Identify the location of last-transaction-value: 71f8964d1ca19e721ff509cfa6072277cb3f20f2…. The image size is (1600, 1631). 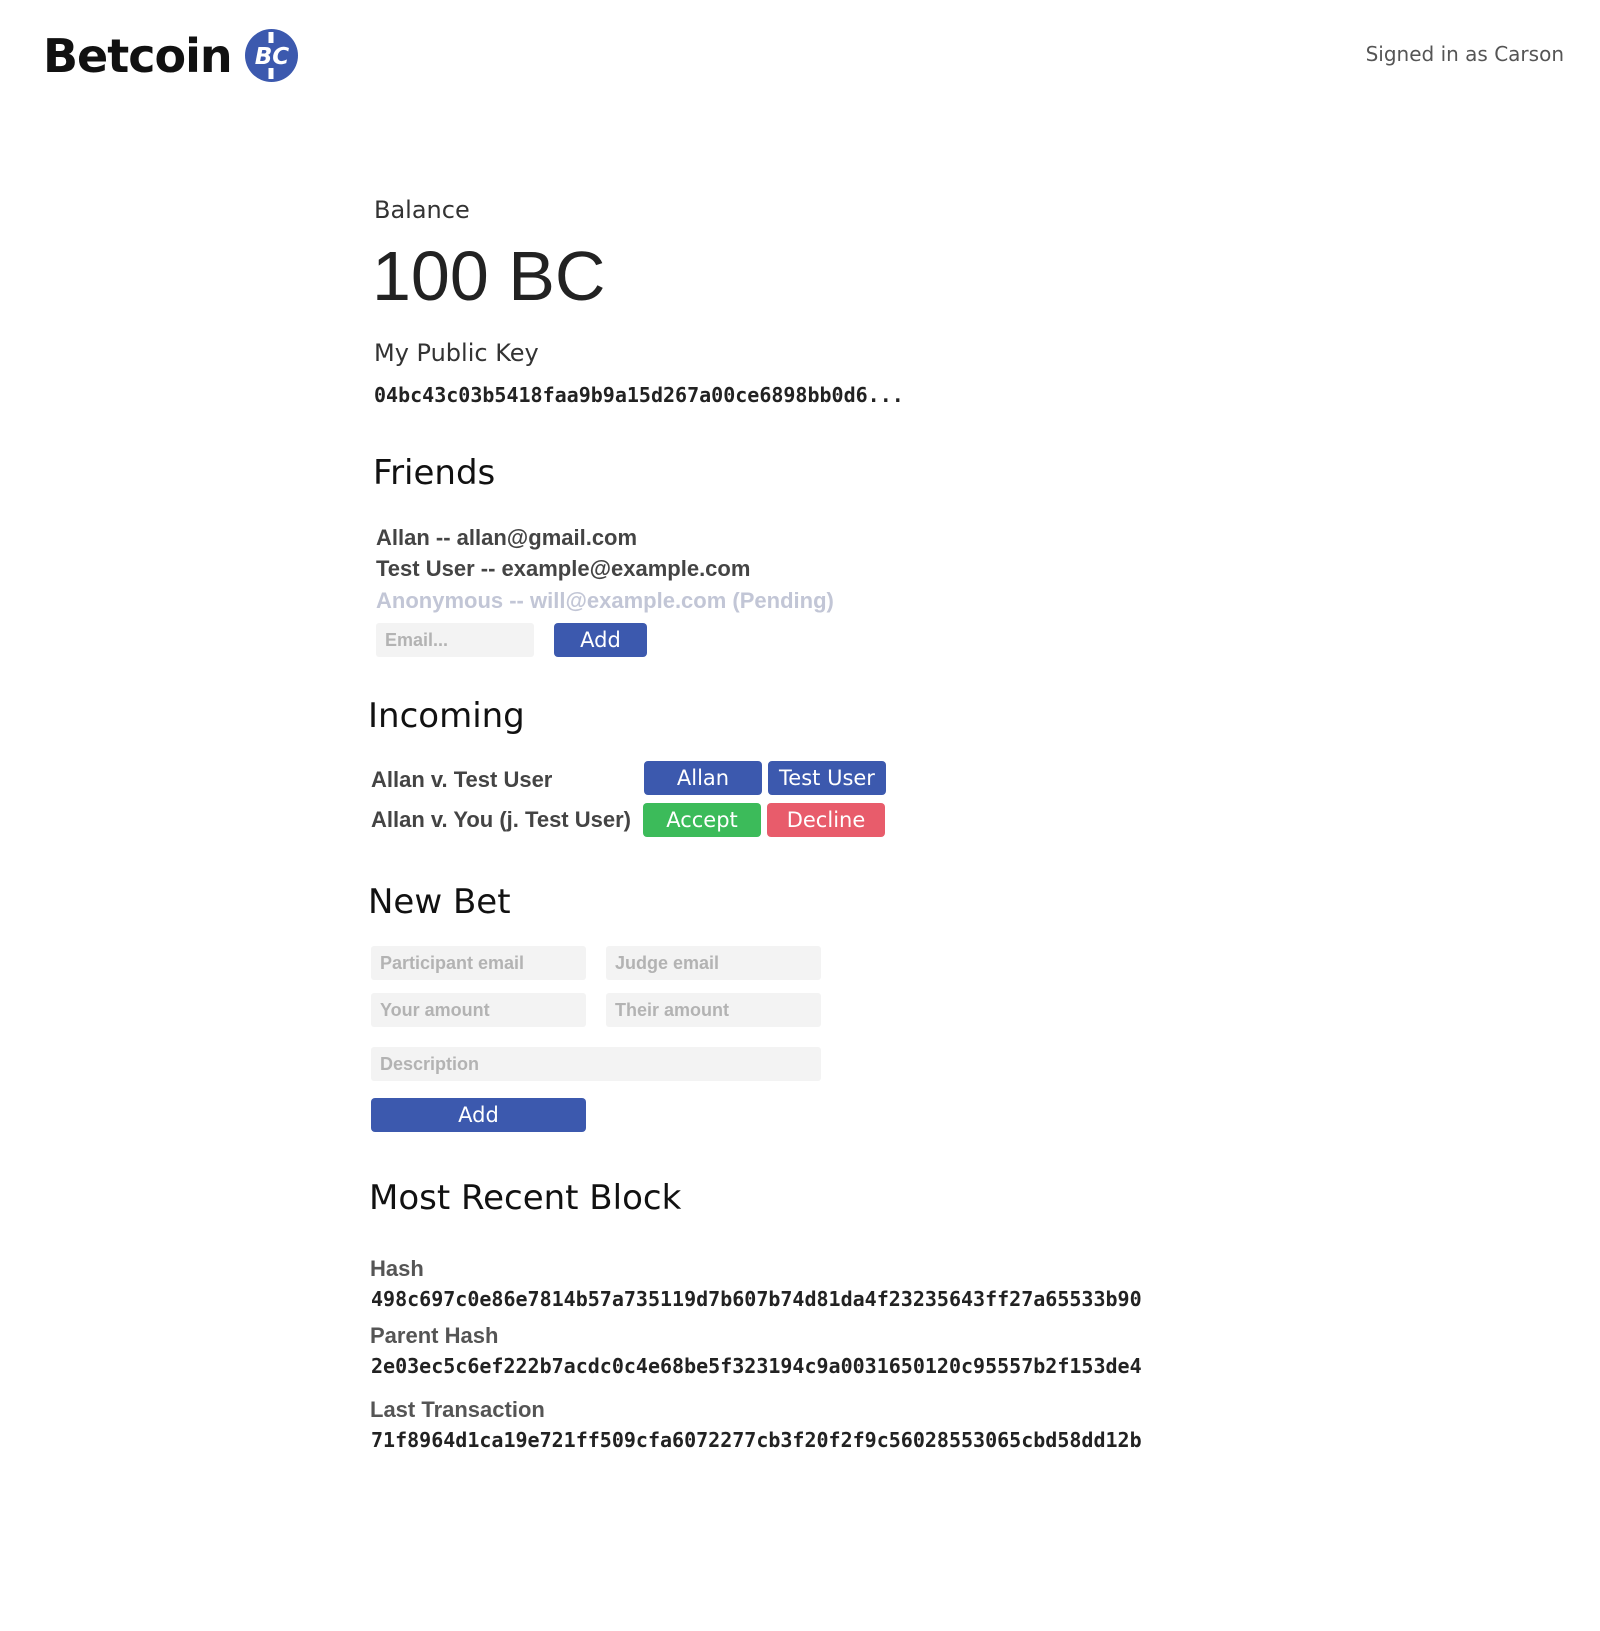
(756, 1440).